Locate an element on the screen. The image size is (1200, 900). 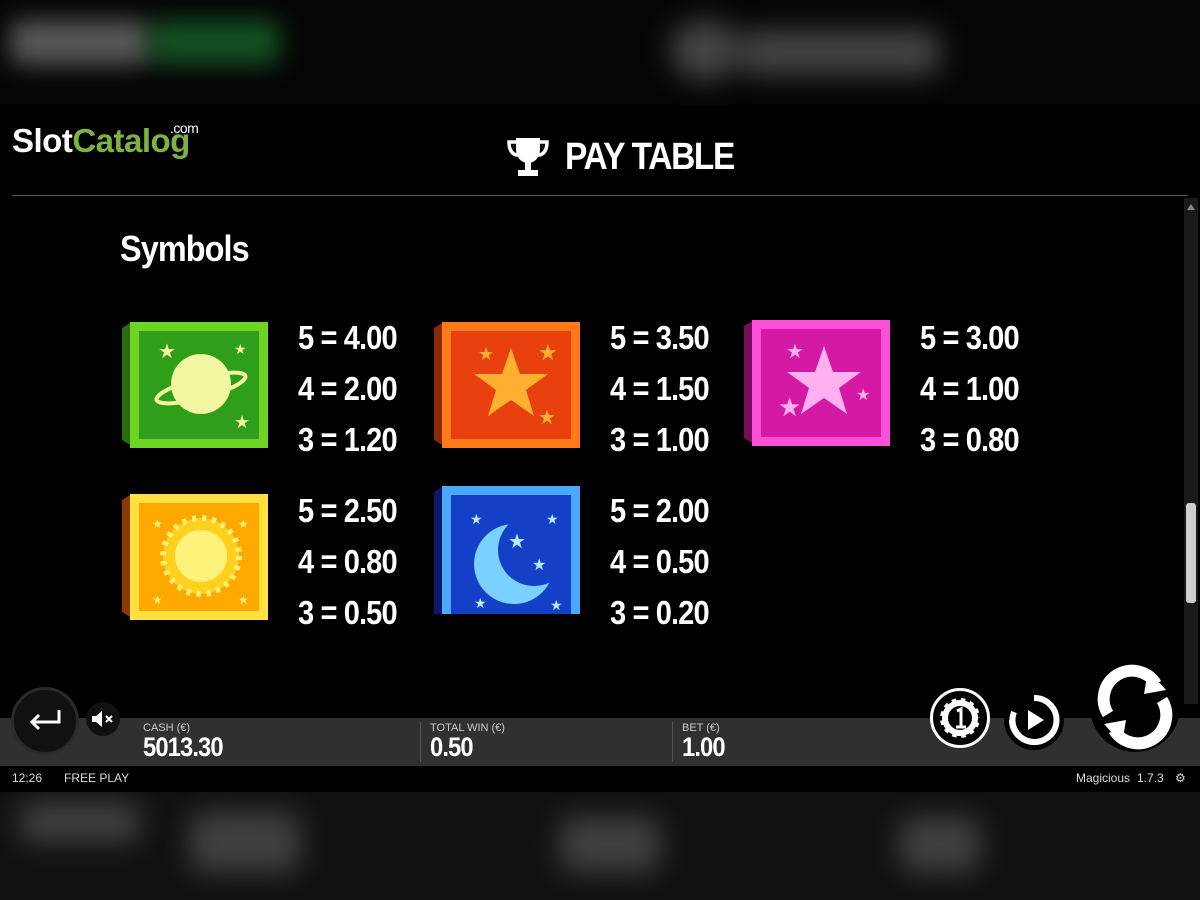
game-name: Magicious is located at coordinates (1103, 778).